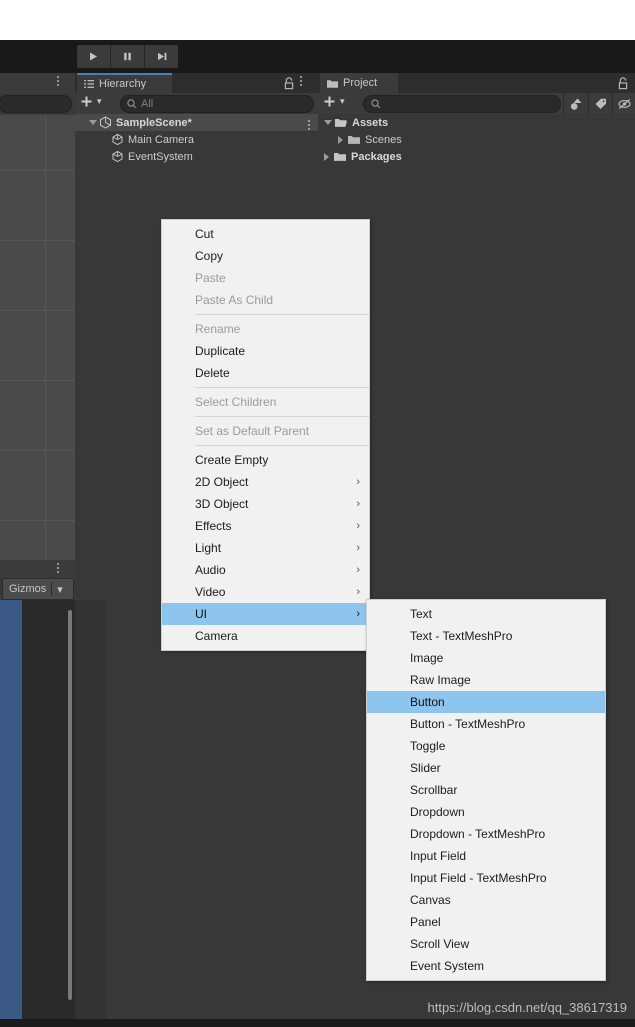 The image size is (635, 1027). I want to click on menu-item-video: Video ›, so click(265, 592).